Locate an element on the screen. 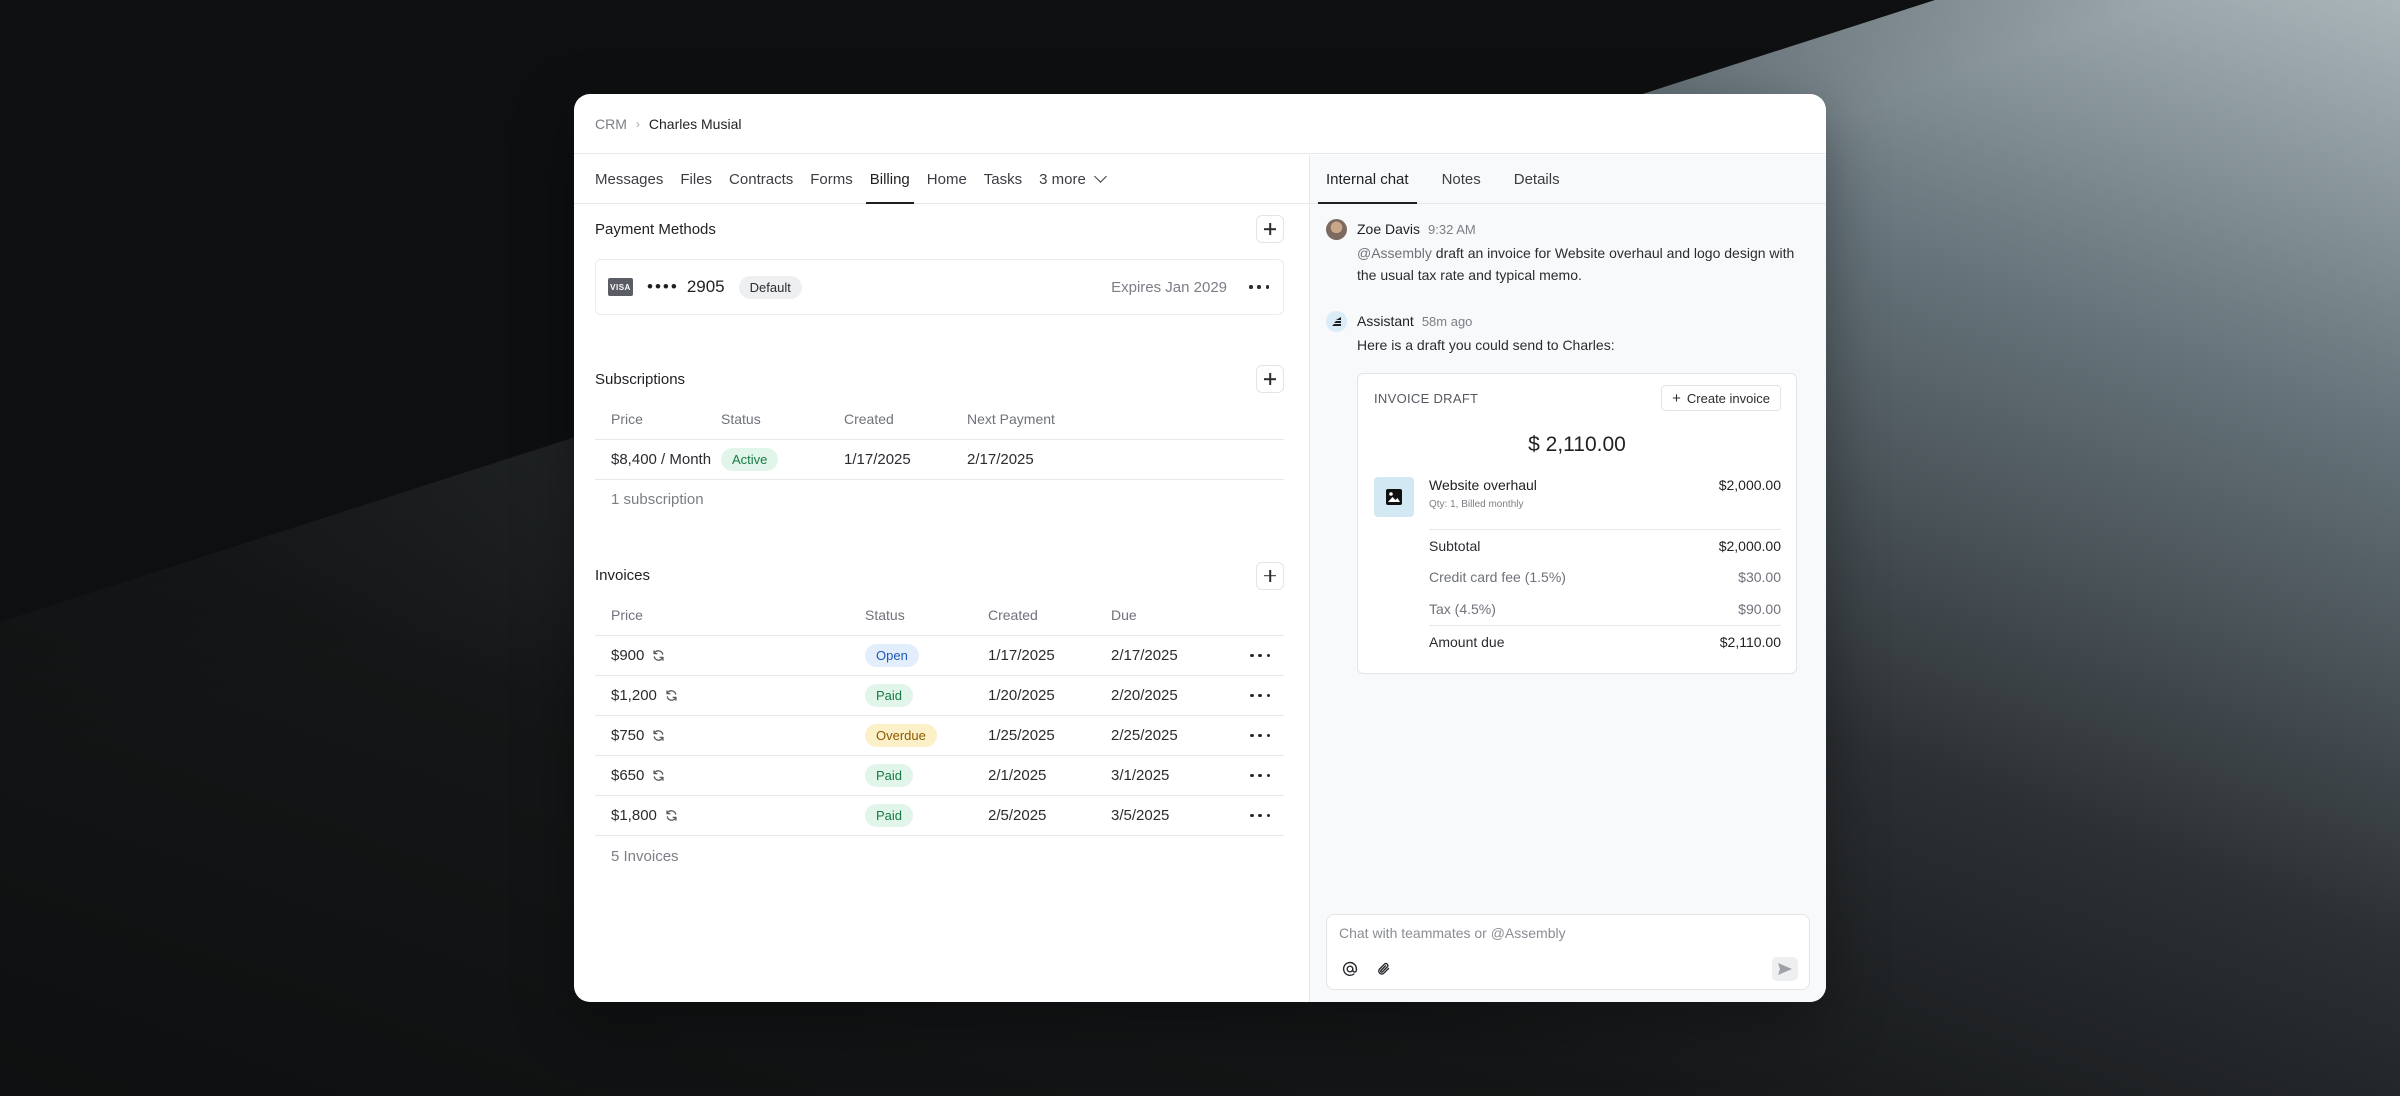 Image resolution: width=2400 pixels, height=1096 pixels. default-badge: Default is located at coordinates (770, 287).